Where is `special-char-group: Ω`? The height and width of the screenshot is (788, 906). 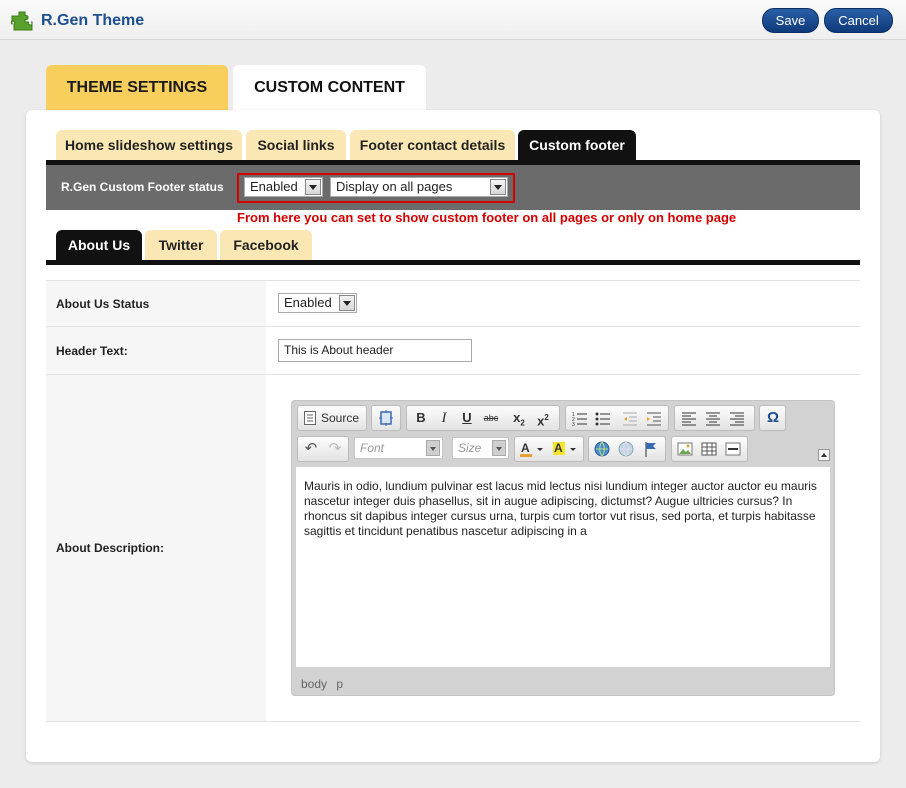
special-char-group: Ω is located at coordinates (772, 418).